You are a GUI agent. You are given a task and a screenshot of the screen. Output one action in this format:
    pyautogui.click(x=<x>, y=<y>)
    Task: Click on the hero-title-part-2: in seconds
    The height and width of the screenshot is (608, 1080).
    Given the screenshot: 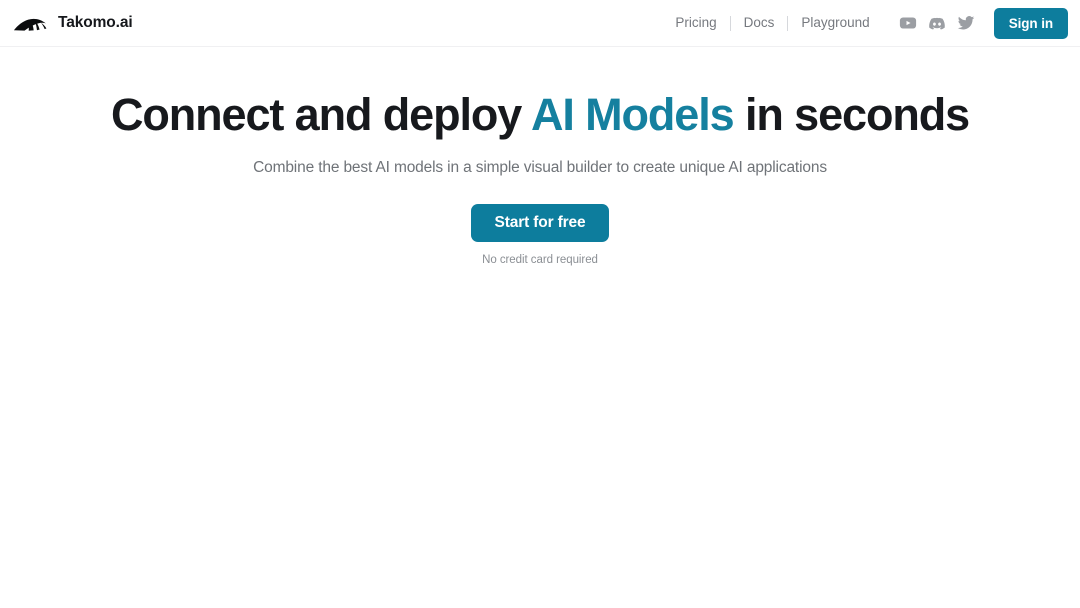 What is the action you would take?
    pyautogui.click(x=851, y=114)
    